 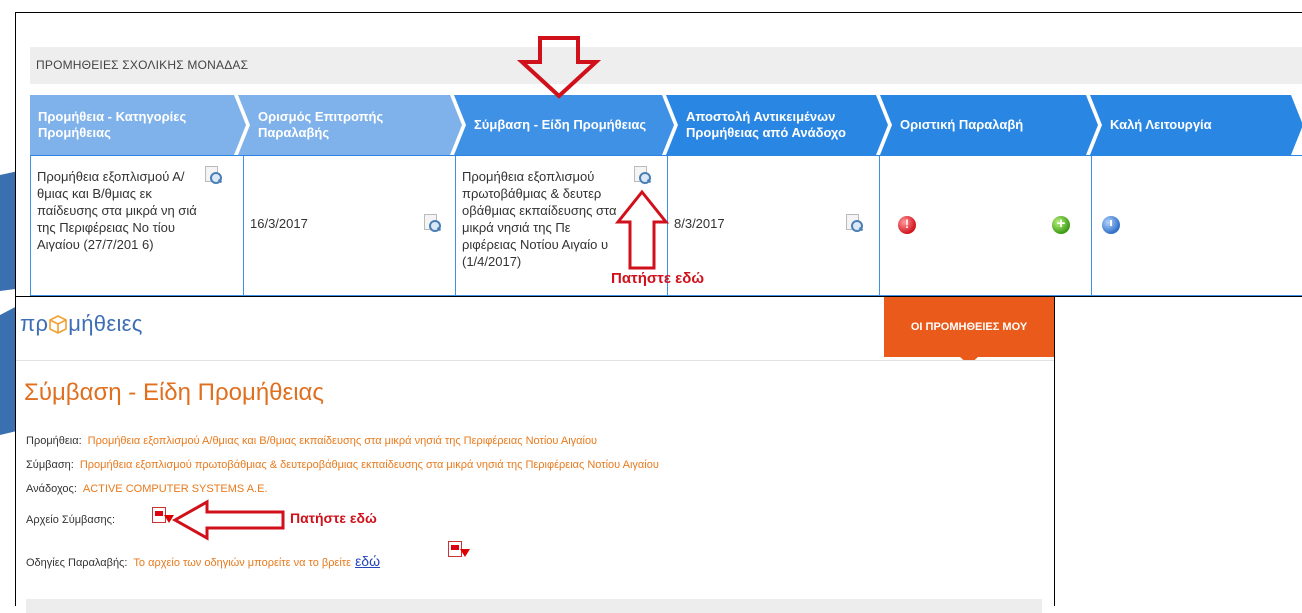 I want to click on cell-committee: 16/3/2017, so click(x=350, y=226).